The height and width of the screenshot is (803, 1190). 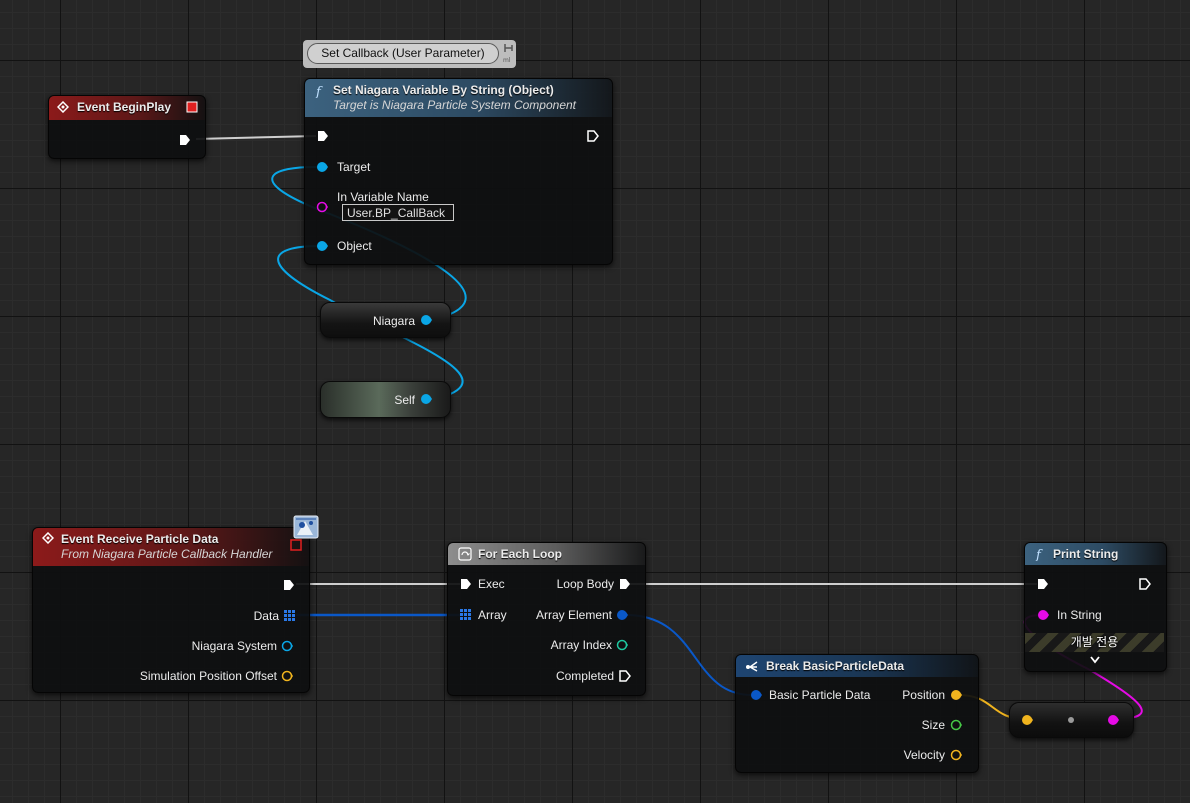 What do you see at coordinates (508, 53) in the screenshot?
I see `pin-comment-icon: ml` at bounding box center [508, 53].